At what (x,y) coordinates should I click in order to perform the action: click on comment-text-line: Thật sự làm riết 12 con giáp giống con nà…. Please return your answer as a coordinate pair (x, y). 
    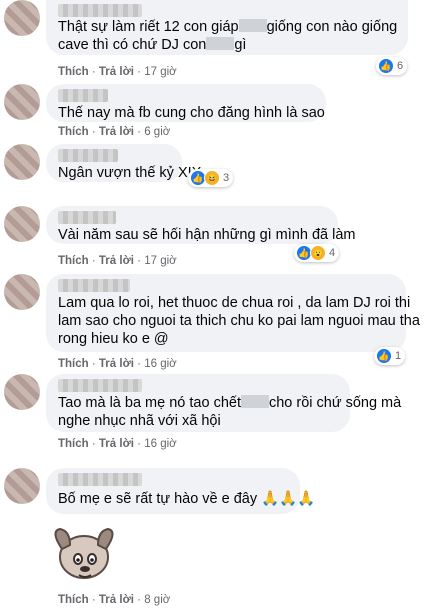
    Looking at the image, I should click on (228, 27).